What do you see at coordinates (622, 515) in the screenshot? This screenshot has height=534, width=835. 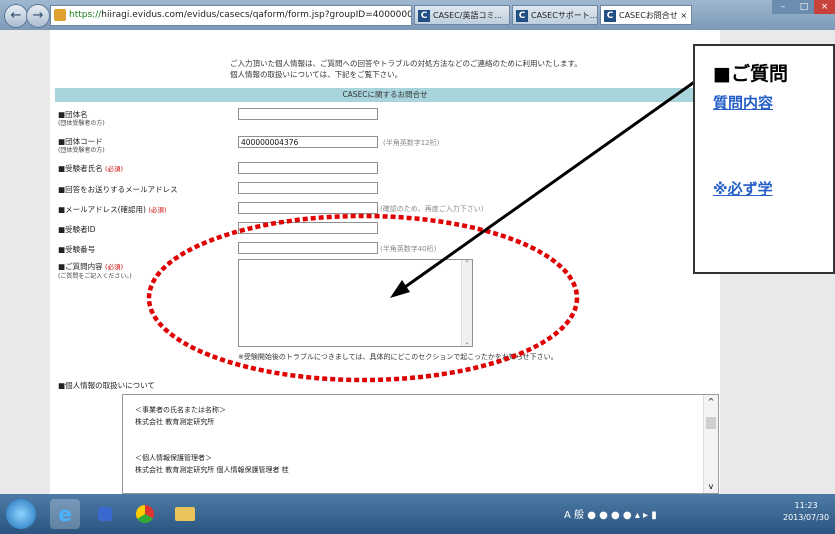 I see `tray-icons: ● ● ● ● ▴ ▸ ▮` at bounding box center [622, 515].